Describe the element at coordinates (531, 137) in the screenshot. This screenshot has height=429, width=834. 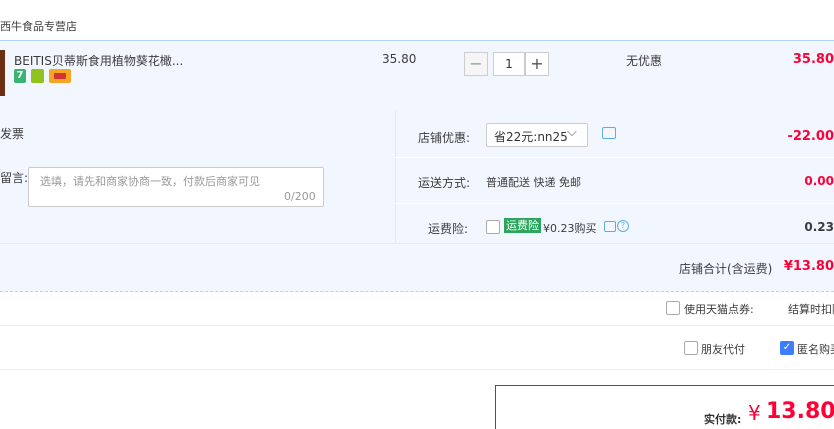
I see `store-discount-value: 省22元:nn25` at that location.